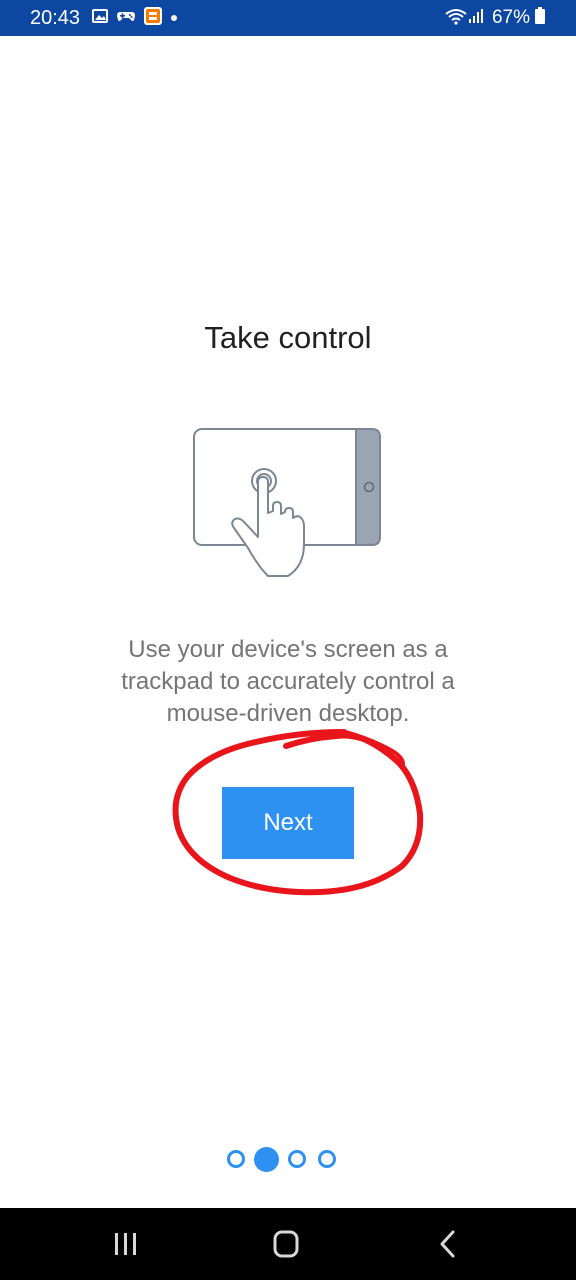  I want to click on home-icon, so click(286, 1244).